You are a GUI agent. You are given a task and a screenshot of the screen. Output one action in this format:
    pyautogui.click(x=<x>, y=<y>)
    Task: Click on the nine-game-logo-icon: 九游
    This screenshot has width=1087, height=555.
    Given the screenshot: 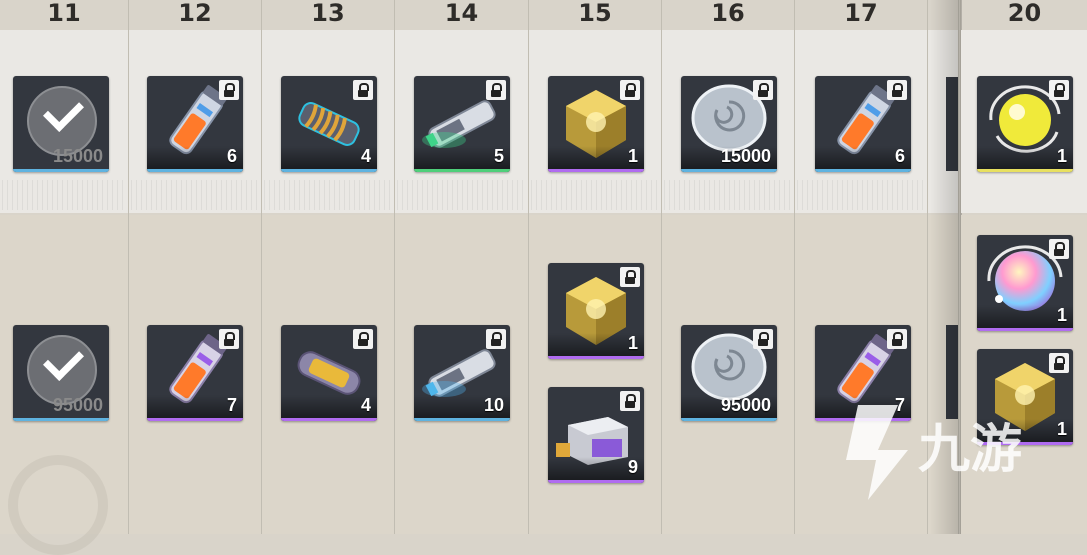 What is the action you would take?
    pyautogui.click(x=934, y=452)
    